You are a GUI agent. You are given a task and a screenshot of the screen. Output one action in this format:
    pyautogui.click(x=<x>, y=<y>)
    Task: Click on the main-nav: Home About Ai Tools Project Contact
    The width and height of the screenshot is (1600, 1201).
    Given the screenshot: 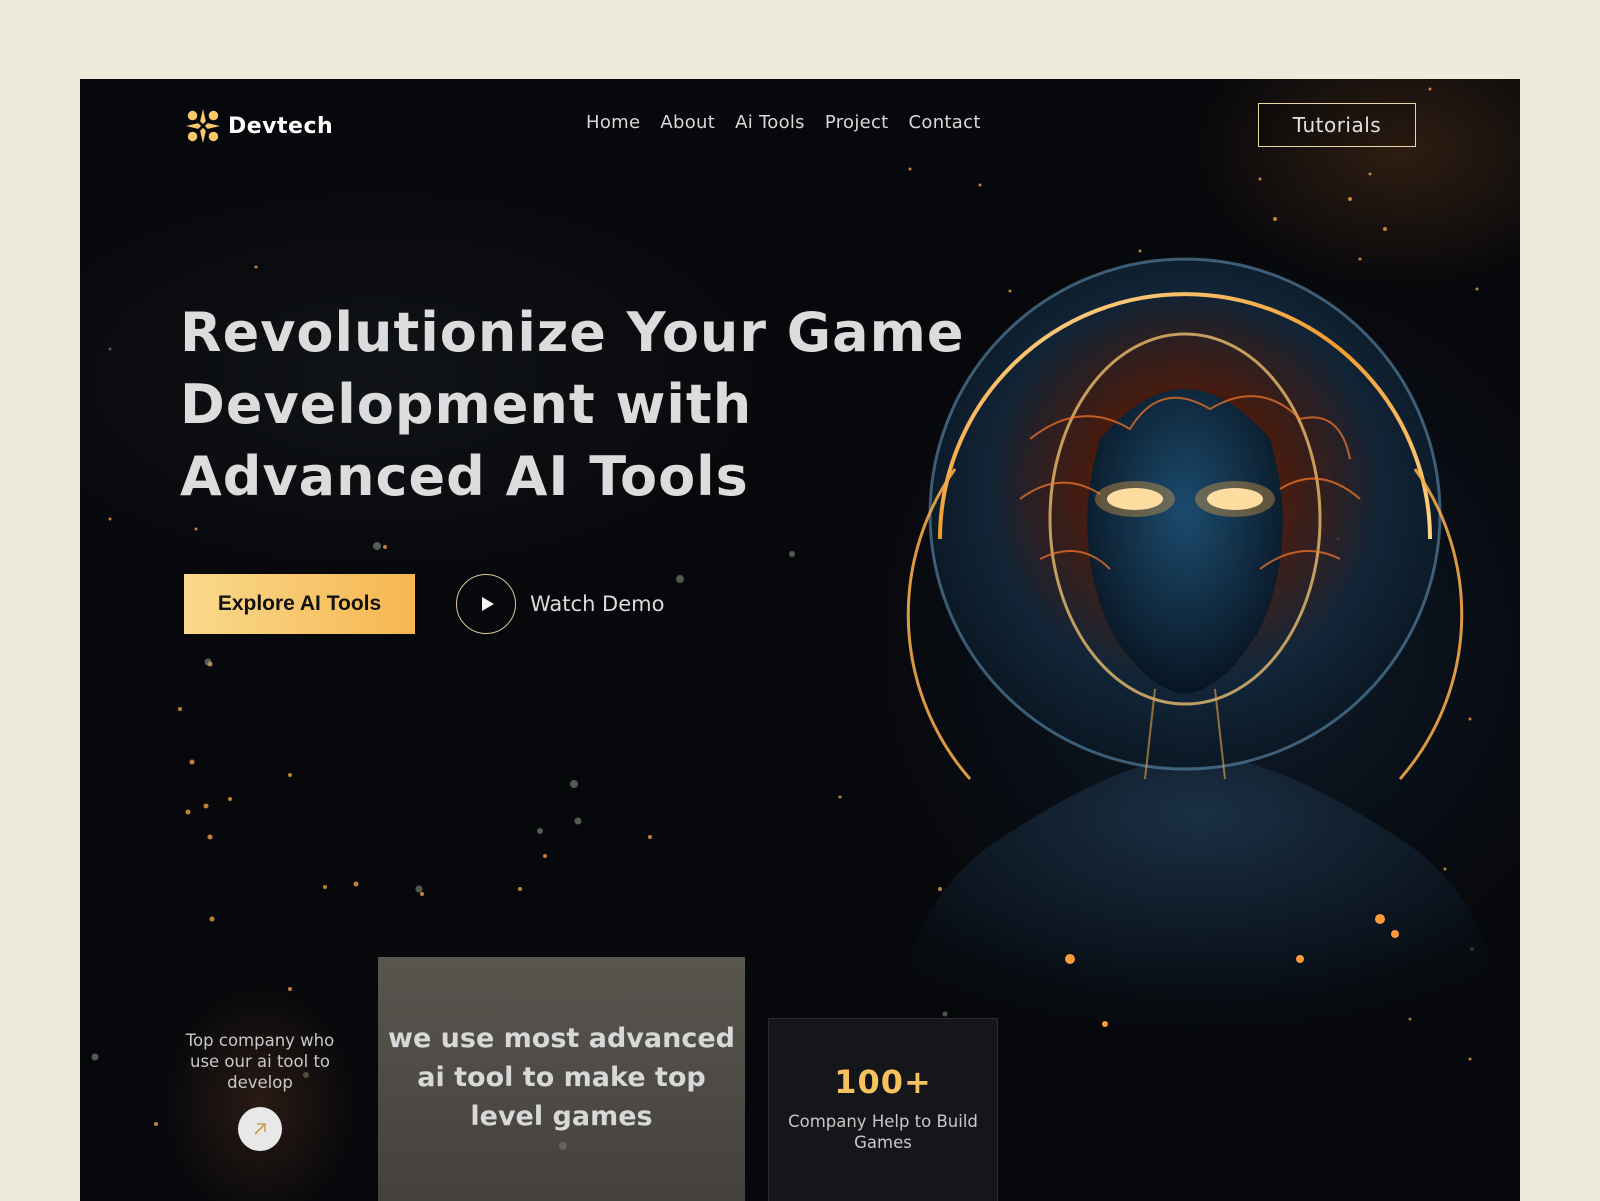 What is the action you would take?
    pyautogui.click(x=783, y=122)
    